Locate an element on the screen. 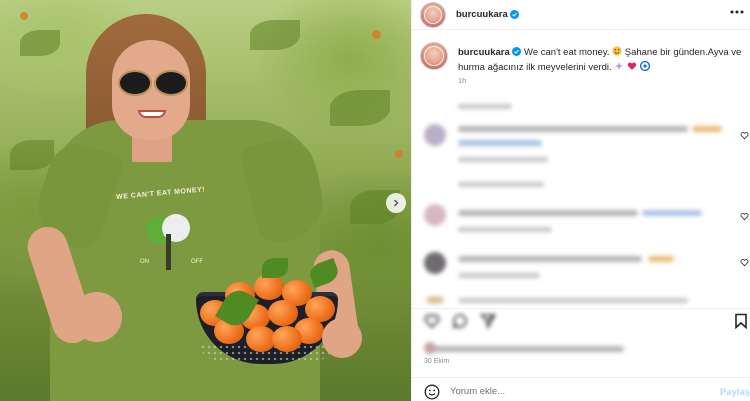  comment-input is located at coordinates (565, 391).